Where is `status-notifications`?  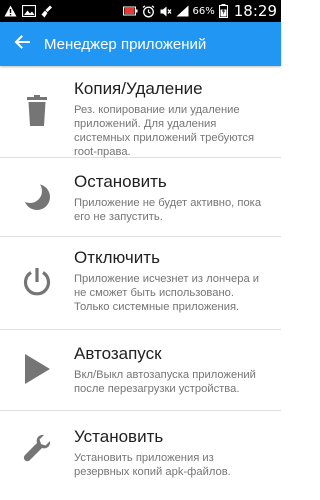
status-notifications is located at coordinates (28, 11).